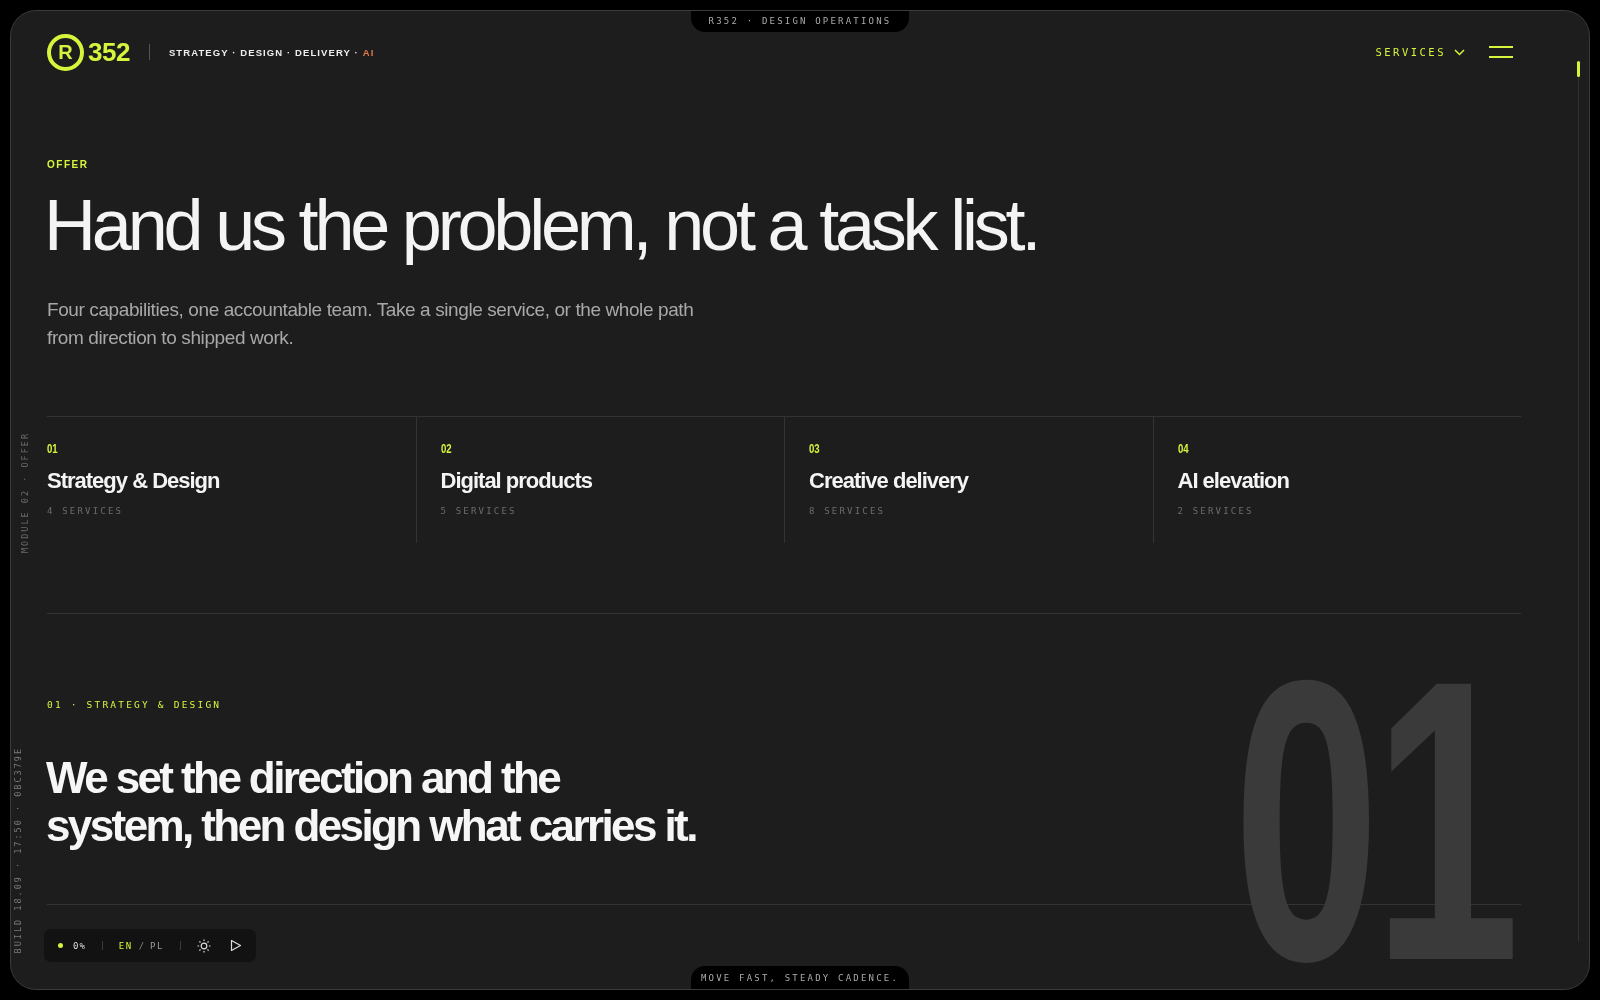  Describe the element at coordinates (109, 52) in the screenshot. I see `logo-text: 352` at that location.